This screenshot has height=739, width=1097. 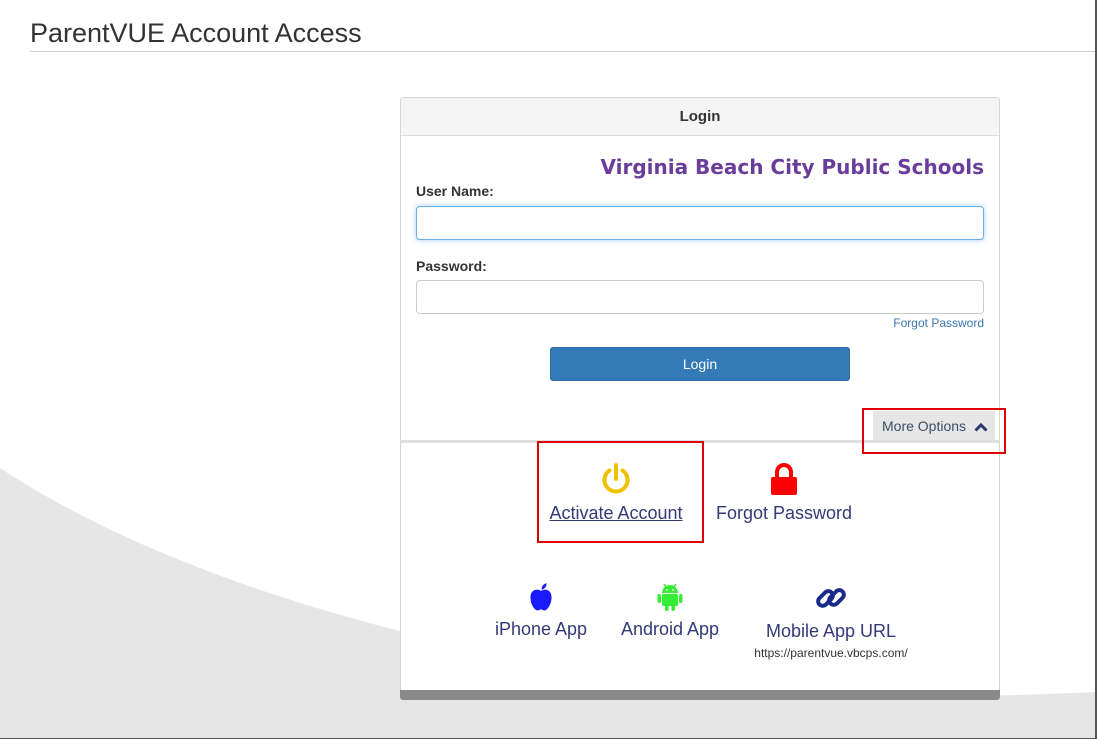 I want to click on activate-account-label: Activate Account, so click(x=616, y=513).